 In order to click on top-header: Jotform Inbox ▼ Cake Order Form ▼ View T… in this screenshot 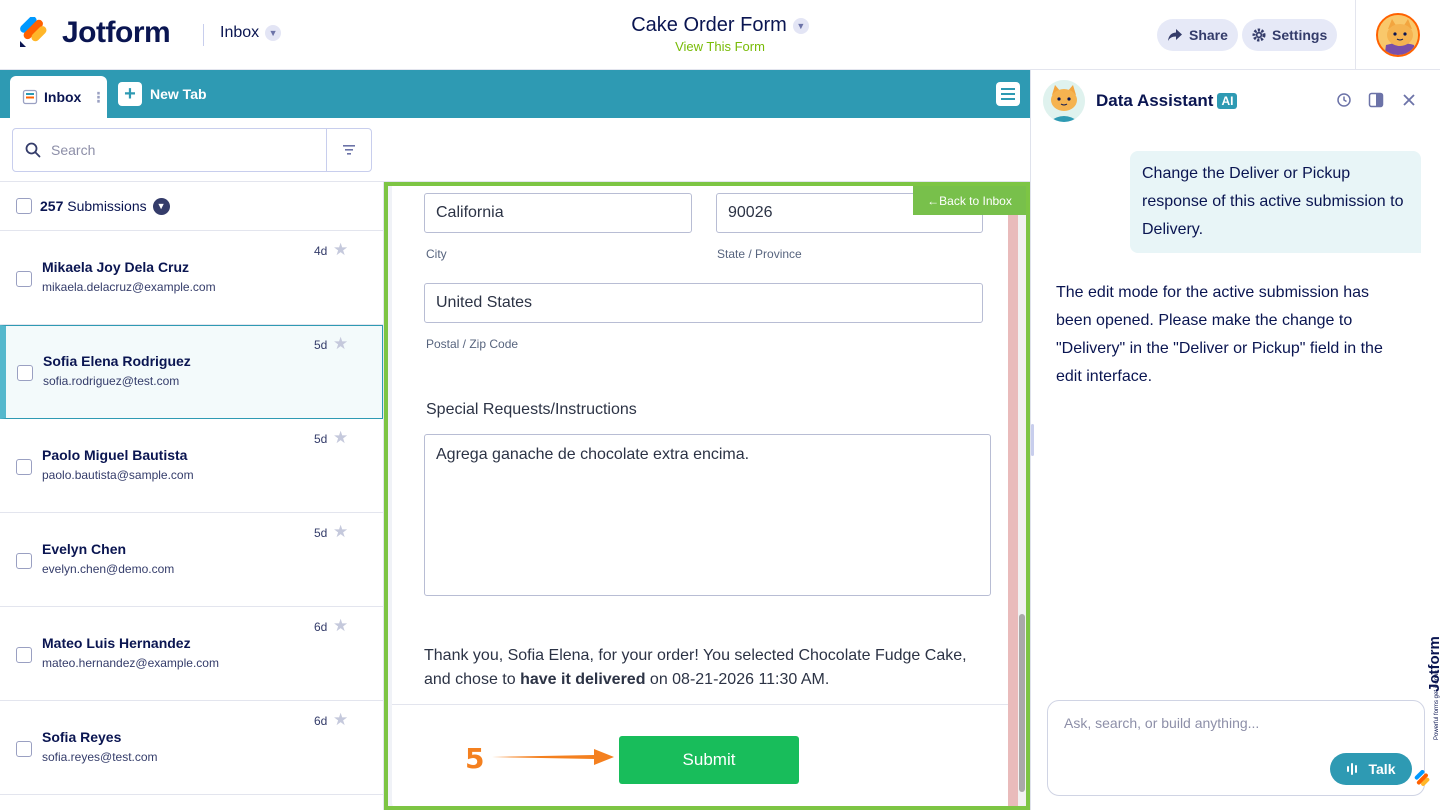, I will do `click(720, 35)`.